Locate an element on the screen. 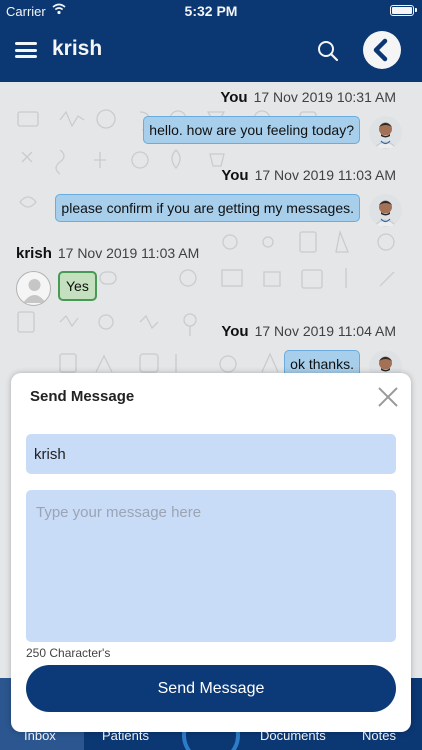  close-icon is located at coordinates (388, 397).